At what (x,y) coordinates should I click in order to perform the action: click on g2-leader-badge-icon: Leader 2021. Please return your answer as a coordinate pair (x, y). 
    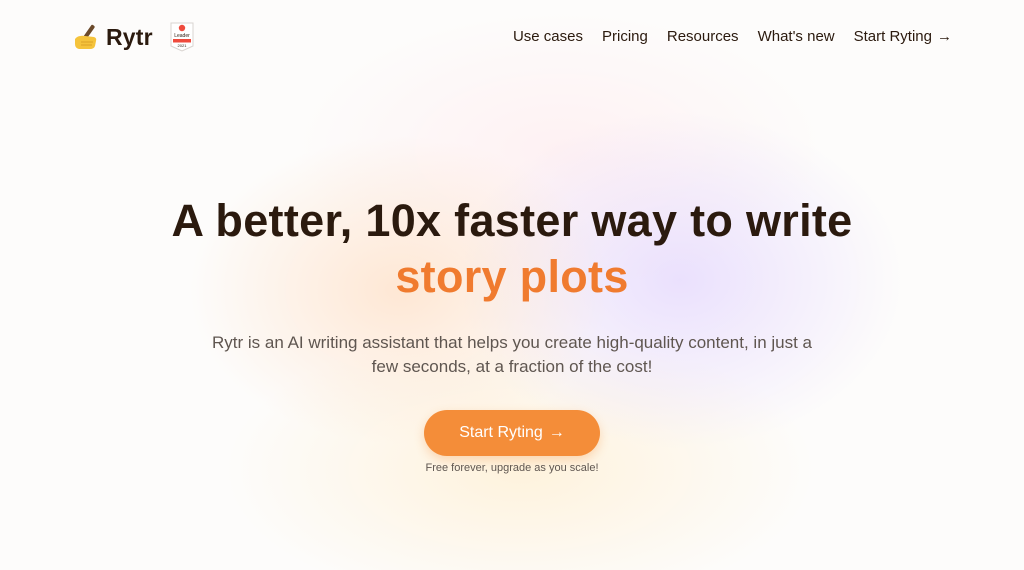
    Looking at the image, I should click on (182, 37).